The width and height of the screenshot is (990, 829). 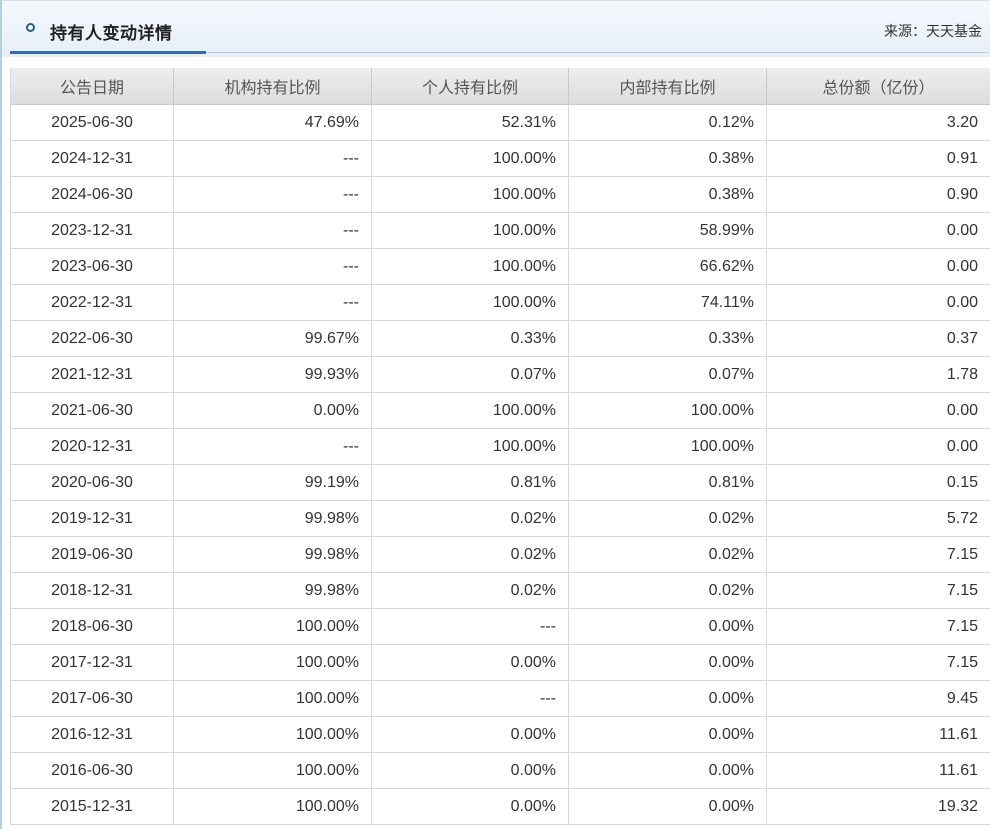 What do you see at coordinates (272, 482) in the screenshot?
I see `cell-institution: 99.19%` at bounding box center [272, 482].